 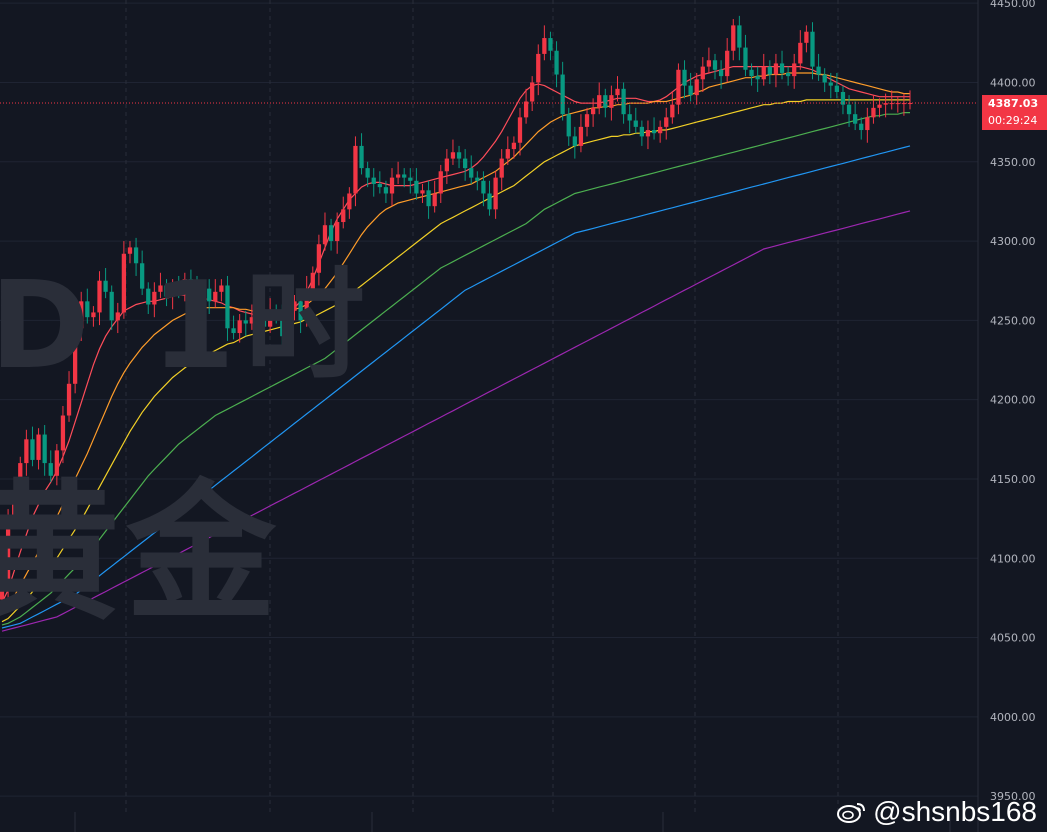 What do you see at coordinates (1013, 5) in the screenshot?
I see `price-tick-label: 4450.00` at bounding box center [1013, 5].